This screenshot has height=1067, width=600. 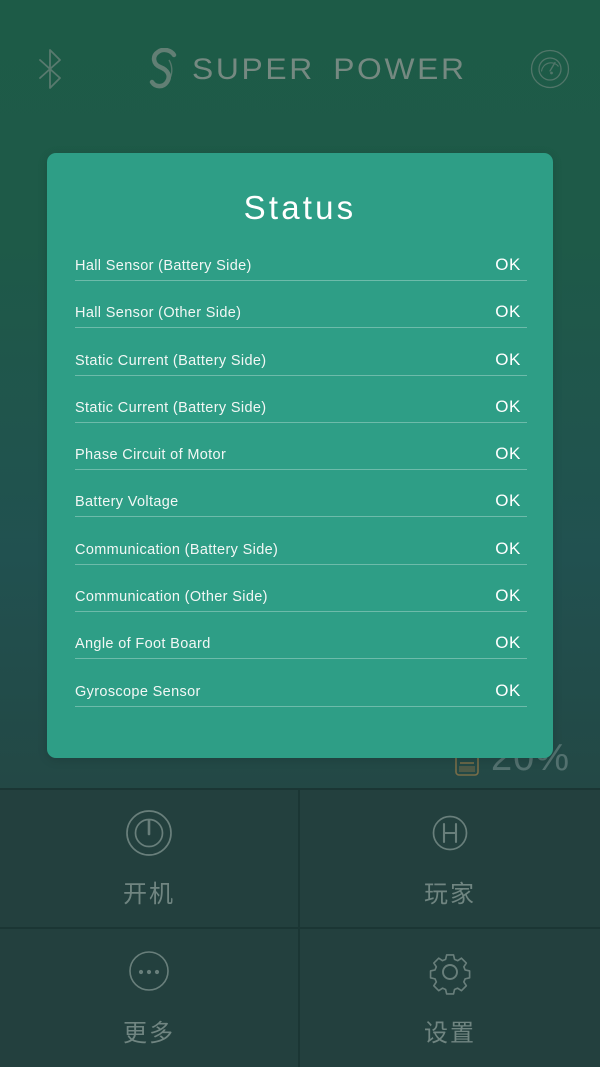 What do you see at coordinates (301, 510) in the screenshot?
I see `status-row: Battery Voltage OK` at bounding box center [301, 510].